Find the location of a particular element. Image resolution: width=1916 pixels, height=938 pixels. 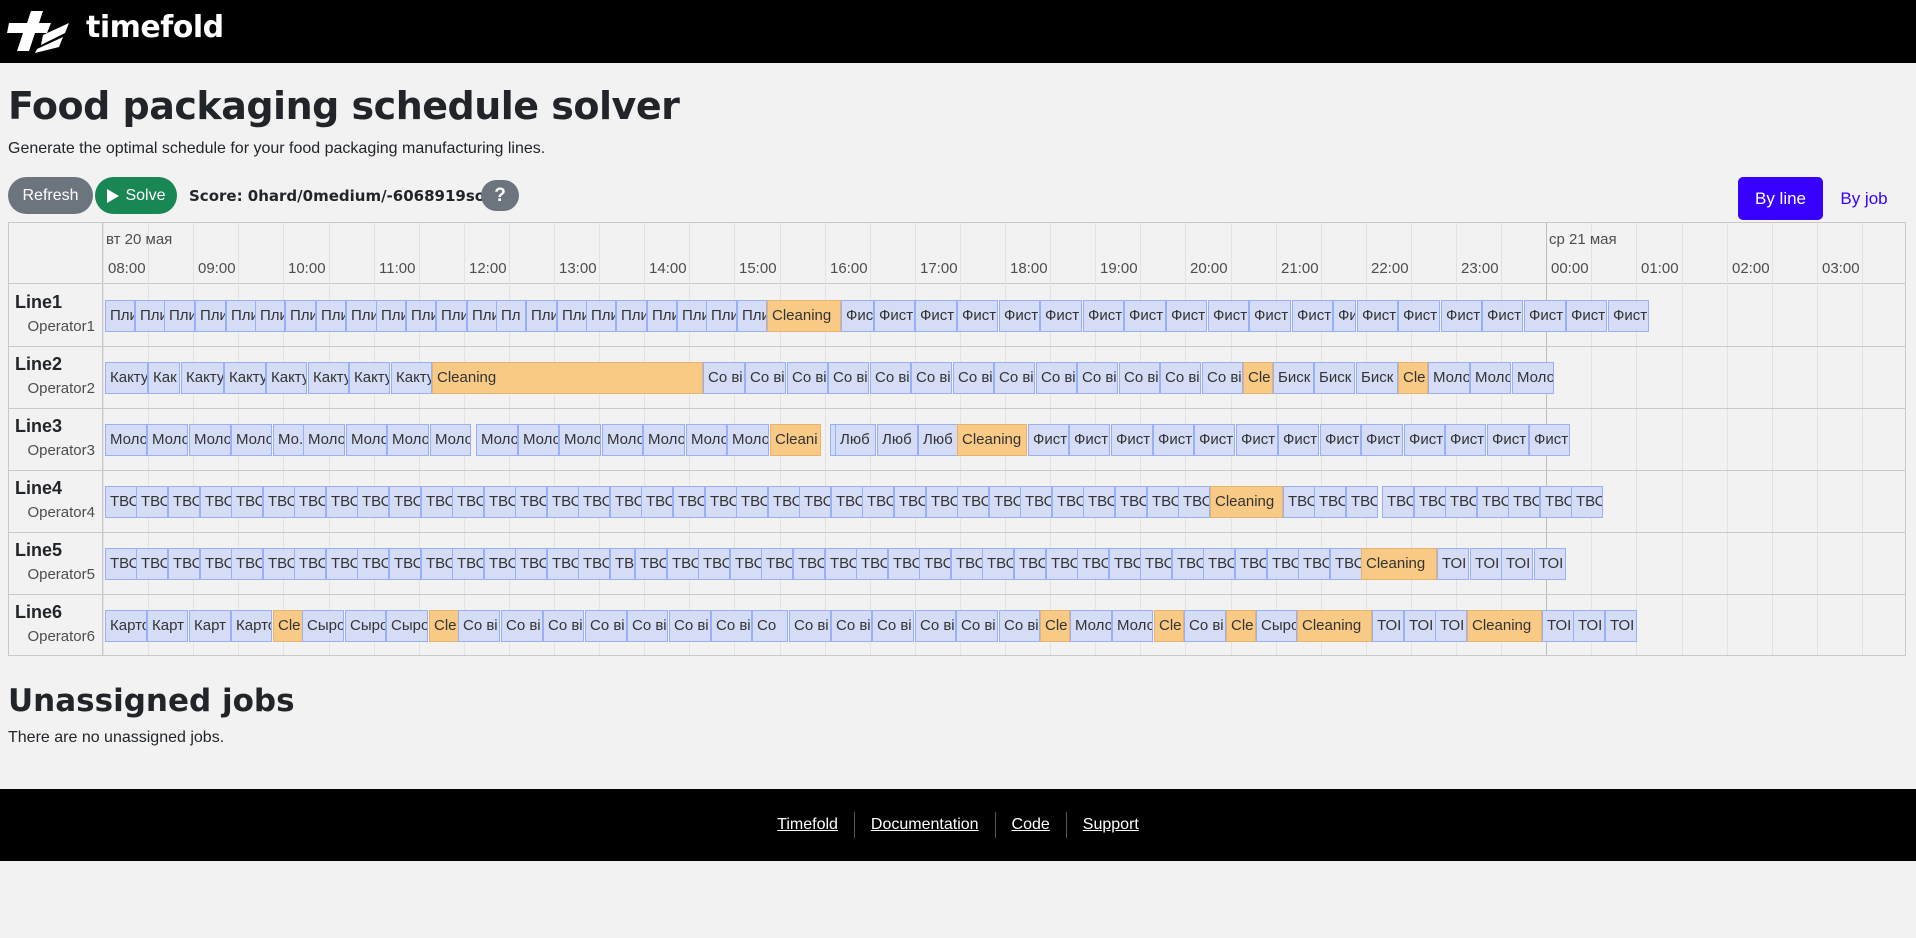

refresh-button: Refresh is located at coordinates (50, 195).